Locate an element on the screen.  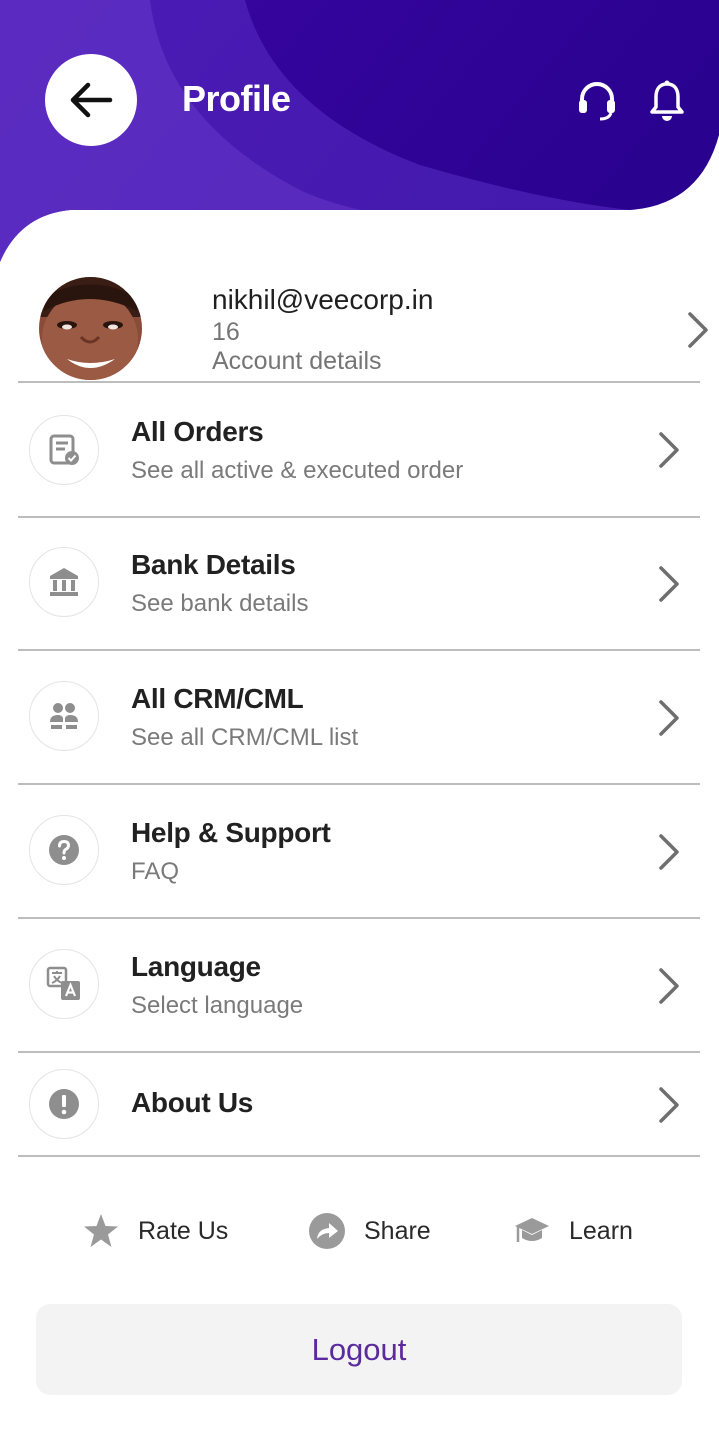
menu-subtitle: Select language is located at coordinates (217, 1005).